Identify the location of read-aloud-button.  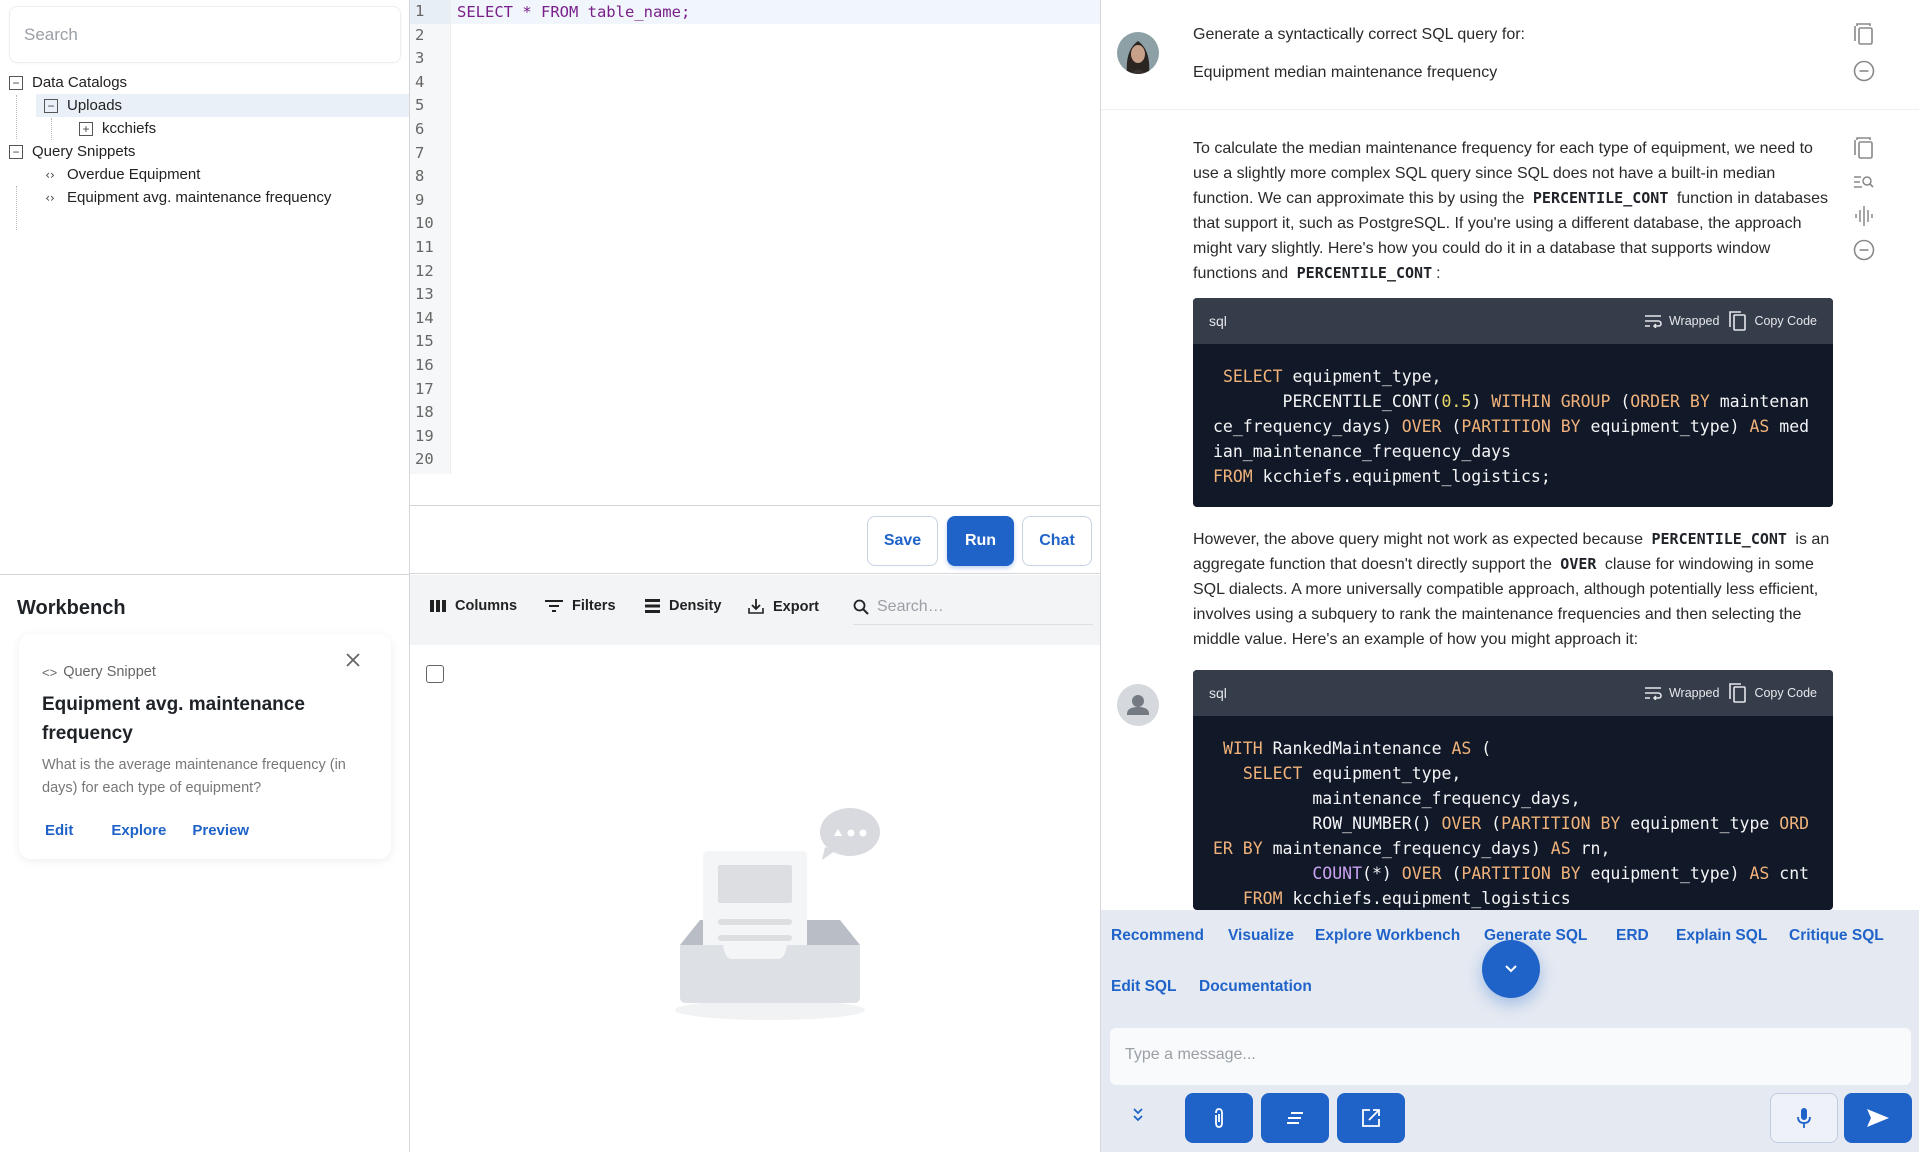
(1864, 216).